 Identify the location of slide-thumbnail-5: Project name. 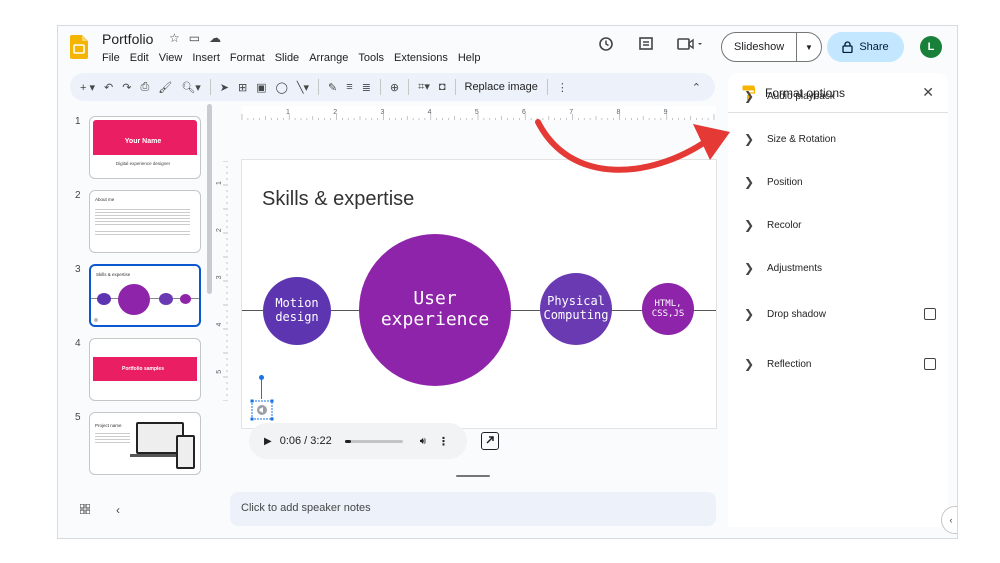
(145, 443).